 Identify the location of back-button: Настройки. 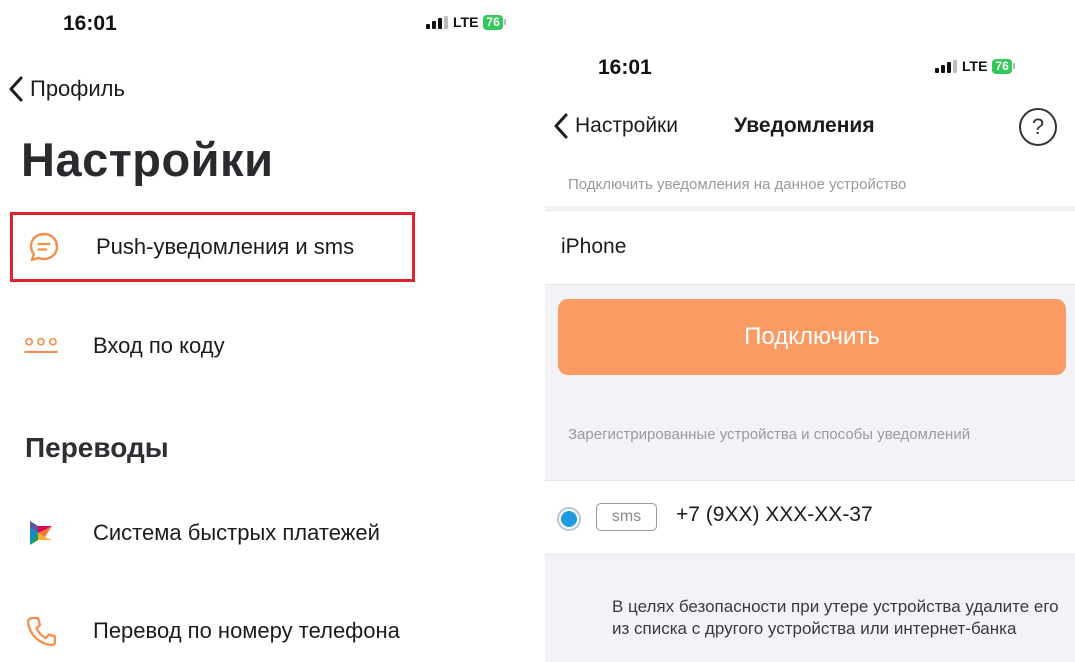
(615, 126).